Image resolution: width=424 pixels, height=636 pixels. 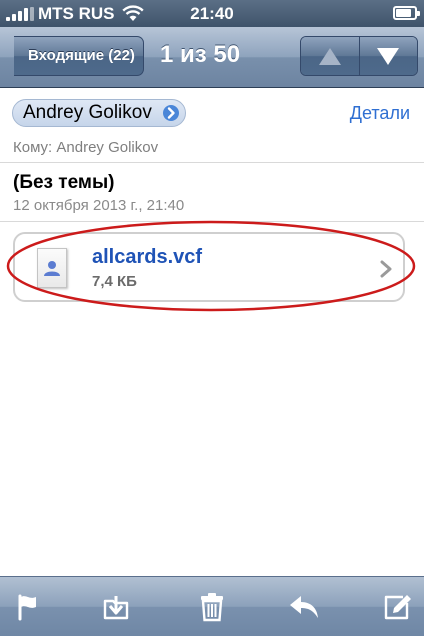 I want to click on flag-button, so click(x=28, y=606).